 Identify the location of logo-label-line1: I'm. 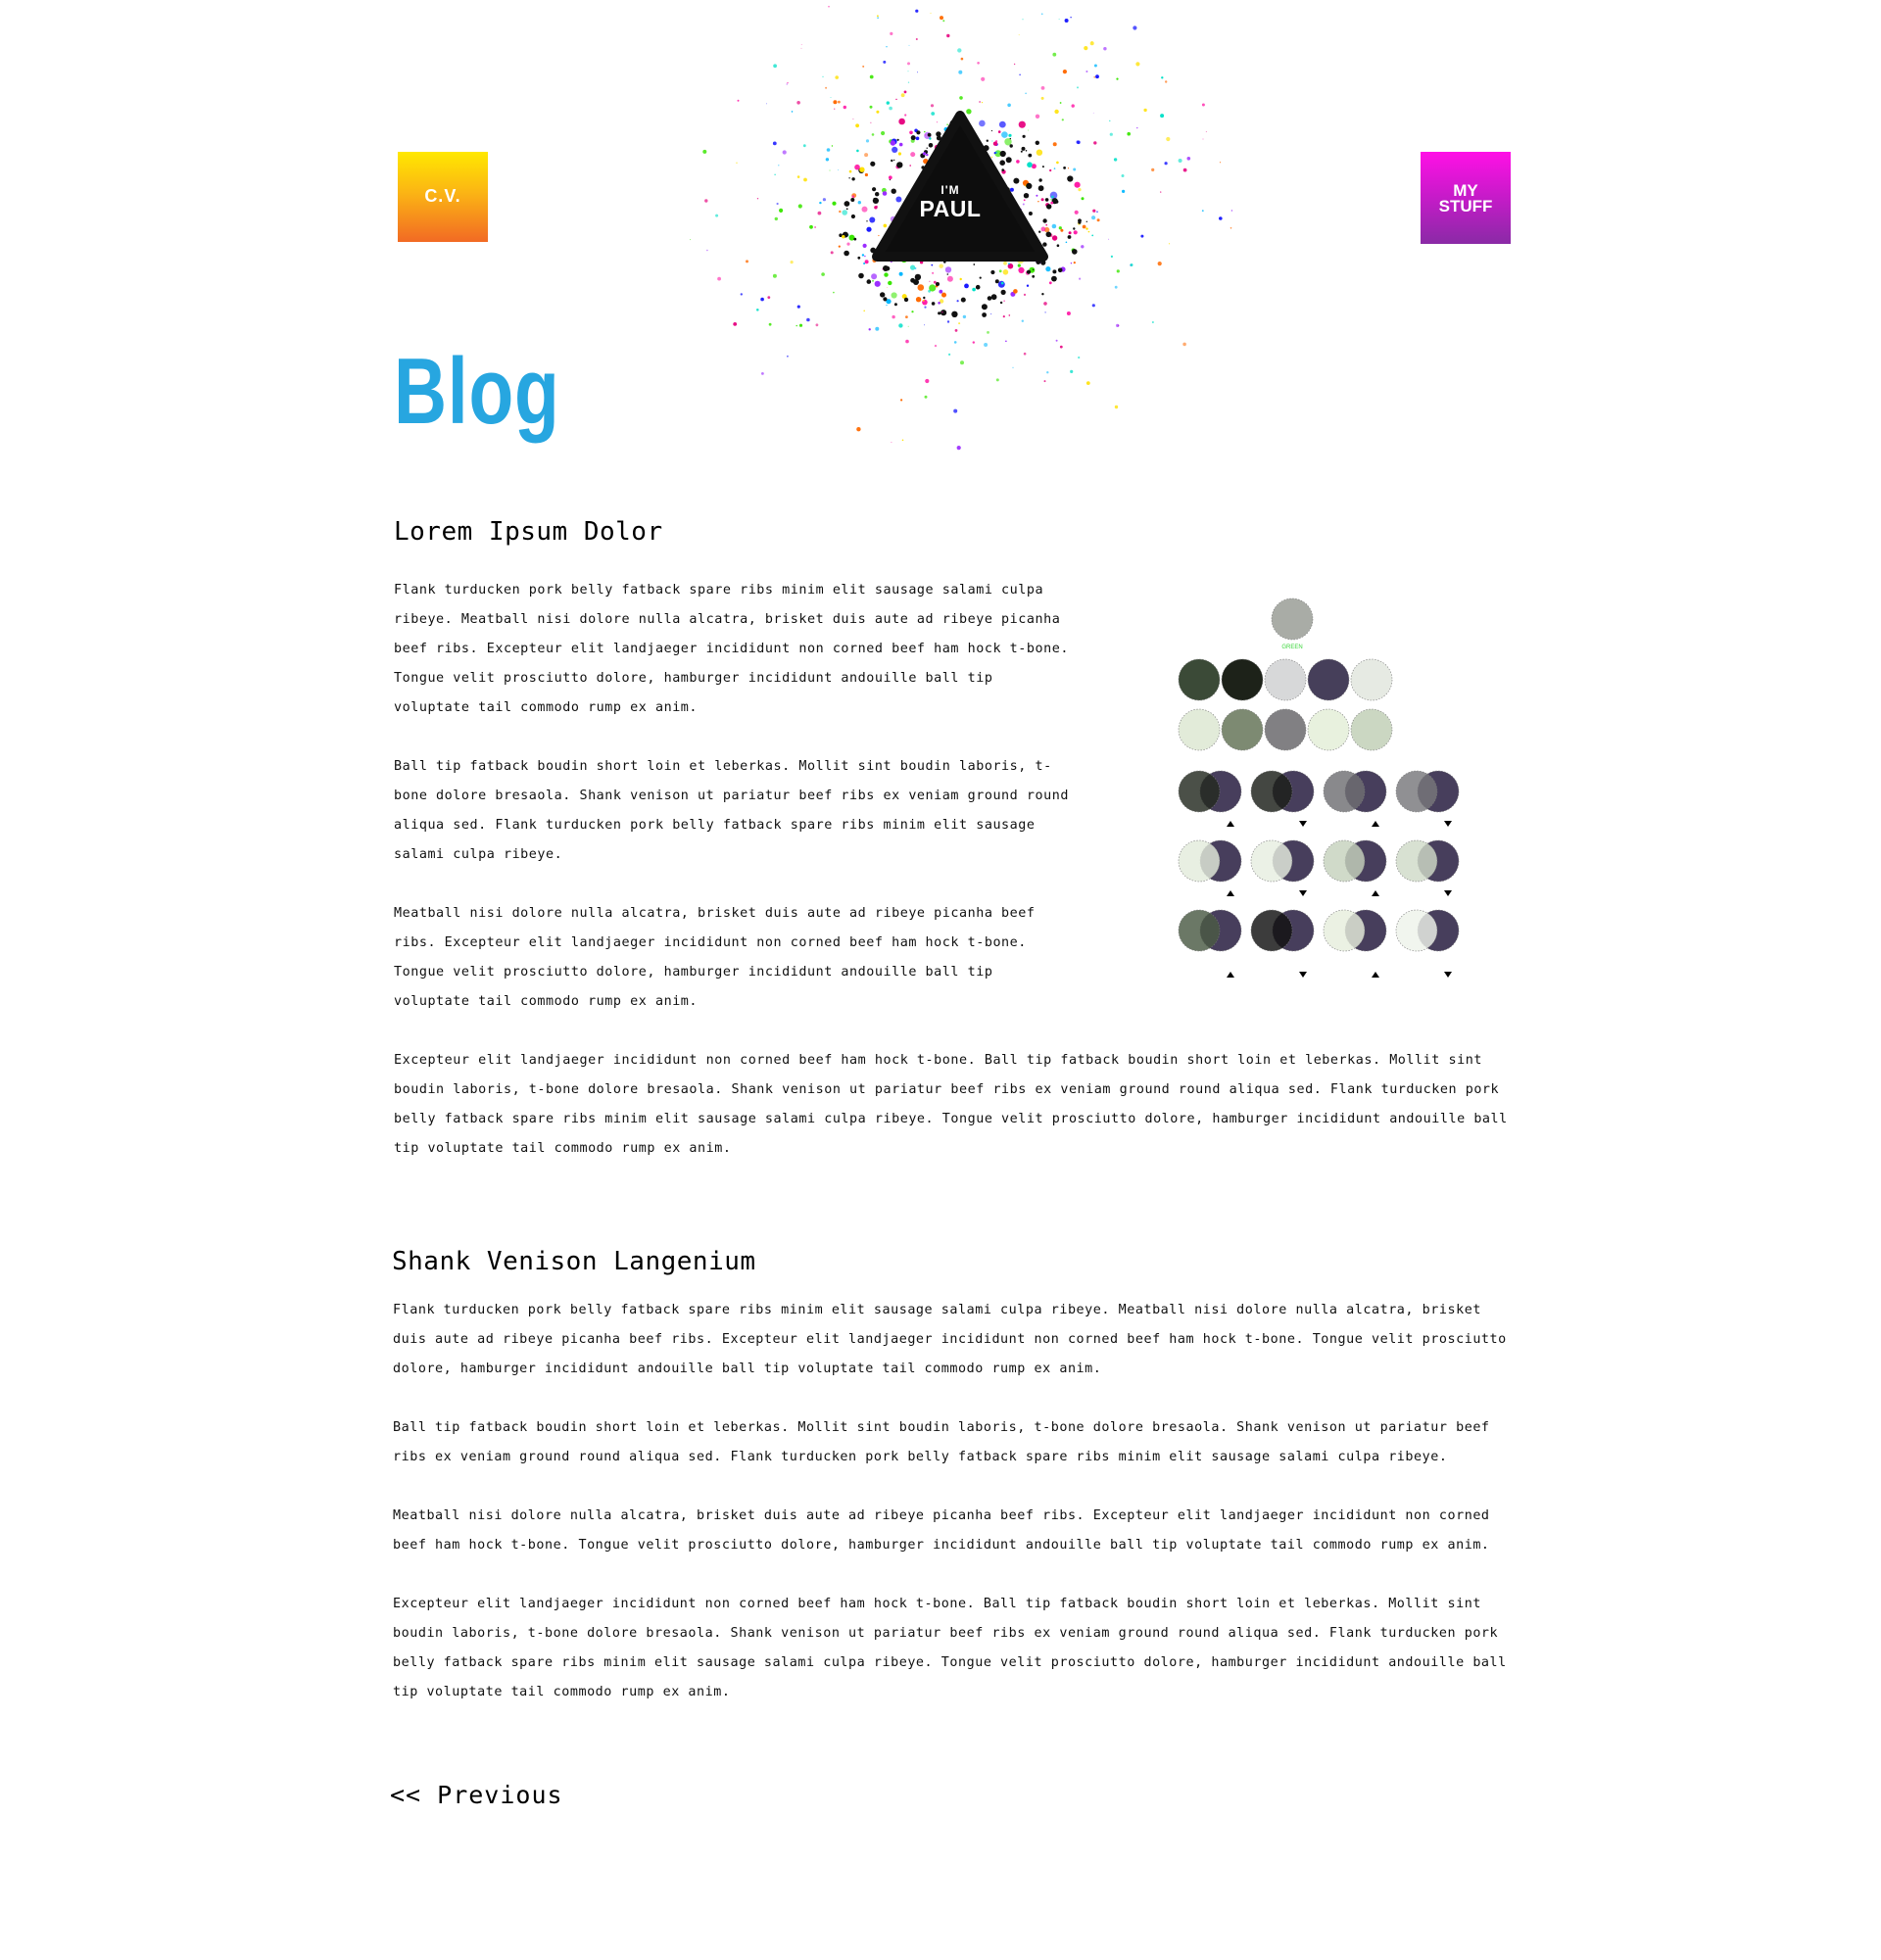
(950, 190).